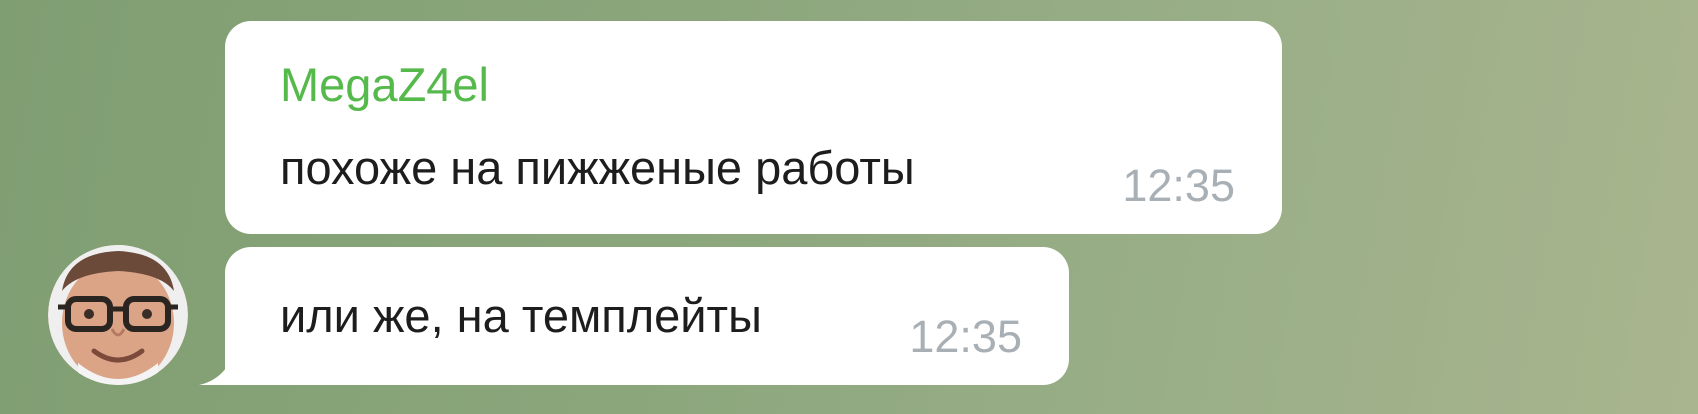  What do you see at coordinates (521, 315) in the screenshot?
I see `message-text: или же, на темплейты` at bounding box center [521, 315].